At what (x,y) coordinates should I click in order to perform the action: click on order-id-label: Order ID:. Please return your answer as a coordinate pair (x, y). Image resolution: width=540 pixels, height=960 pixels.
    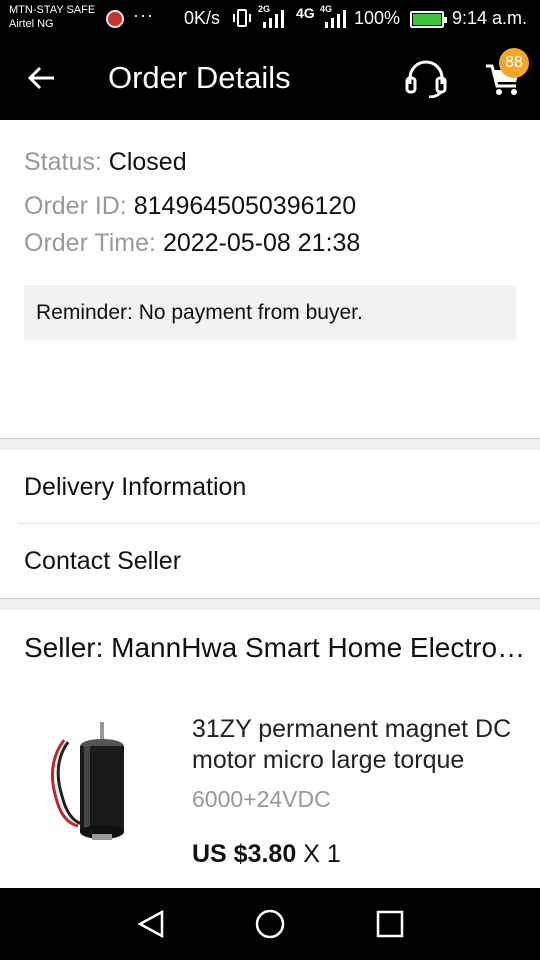
    Looking at the image, I should click on (75, 206).